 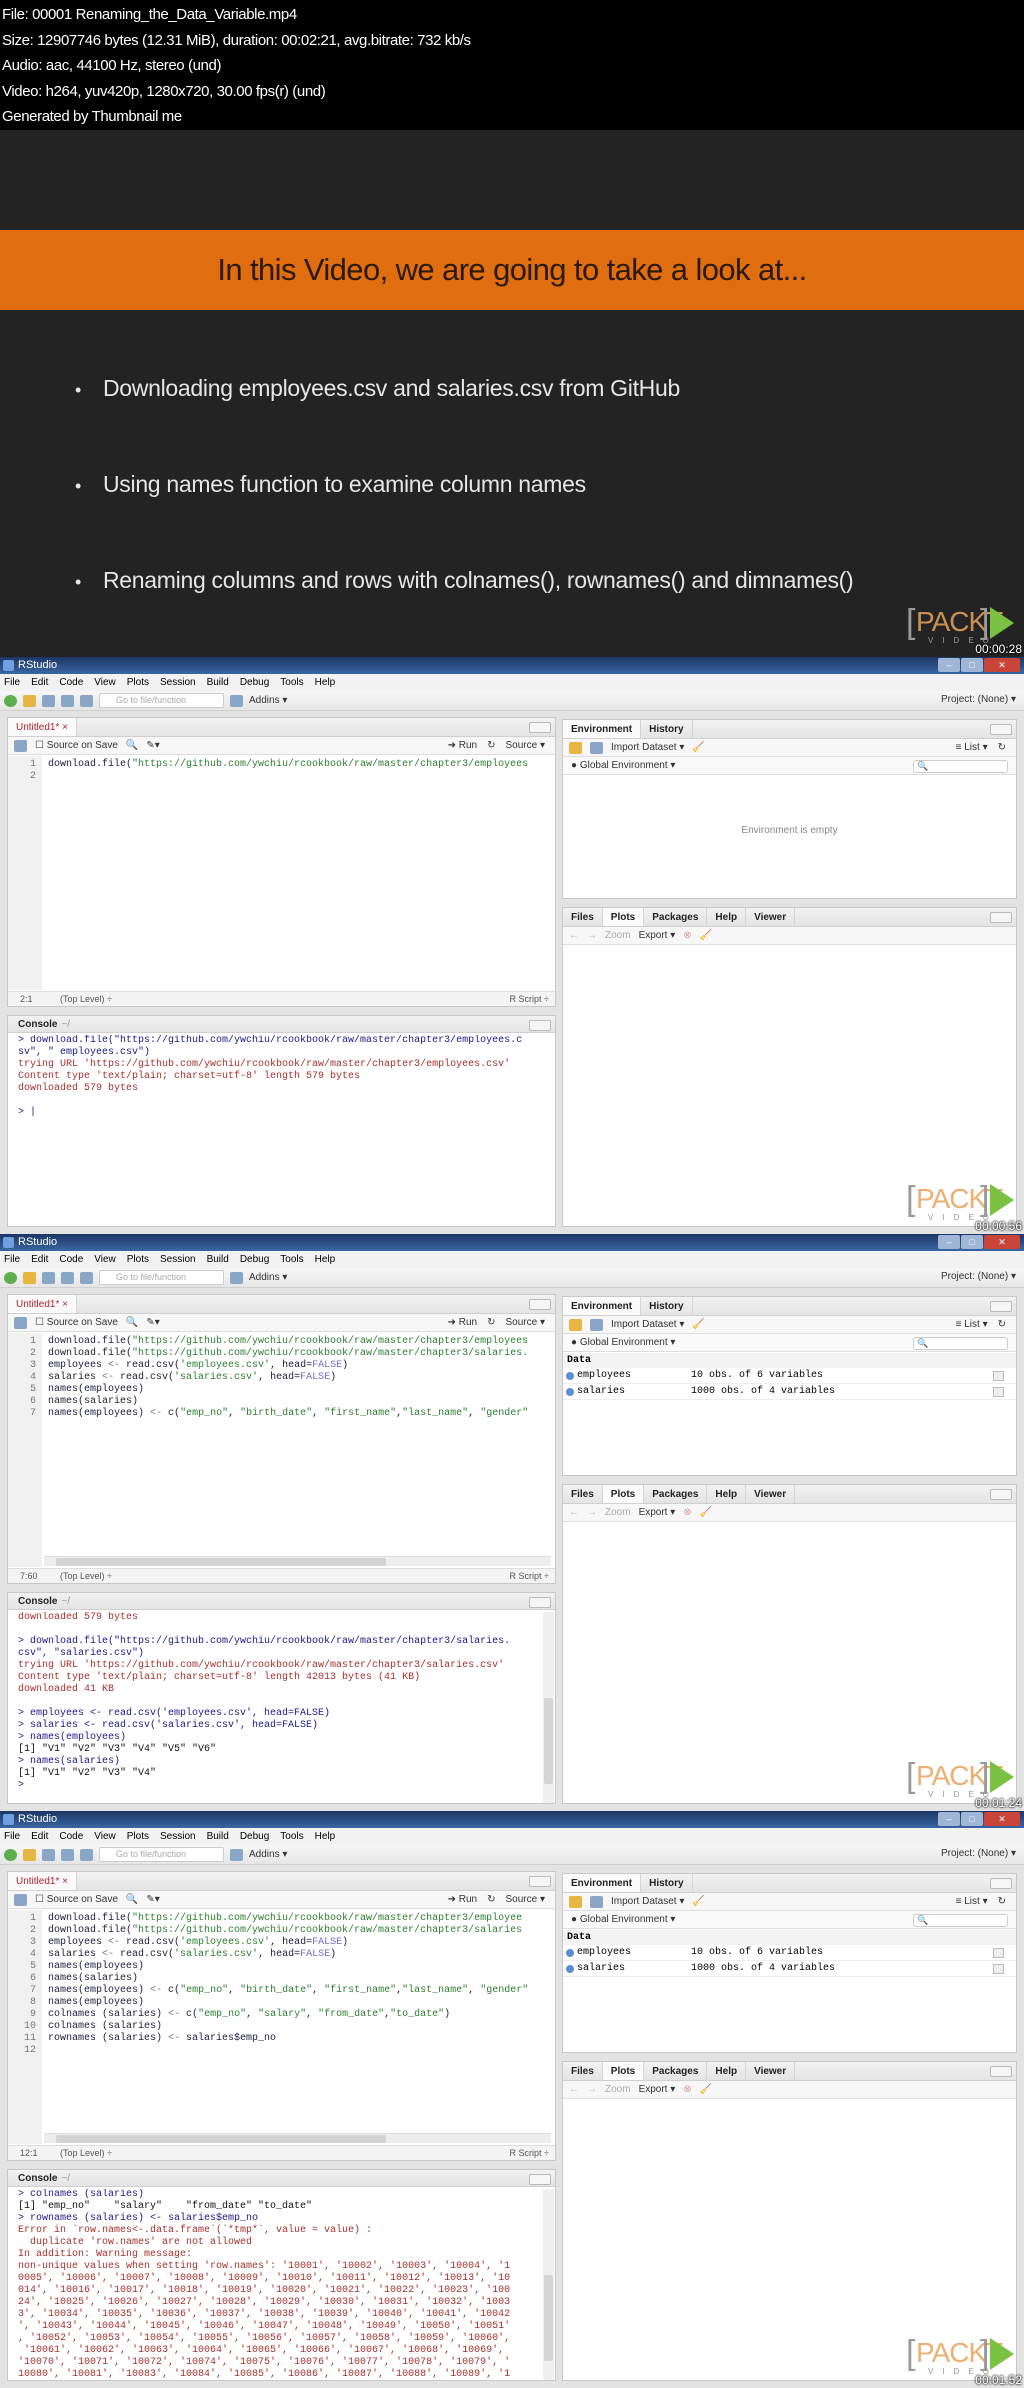 What do you see at coordinates (1002, 1324) in the screenshot?
I see `refresh-icon: ↻` at bounding box center [1002, 1324].